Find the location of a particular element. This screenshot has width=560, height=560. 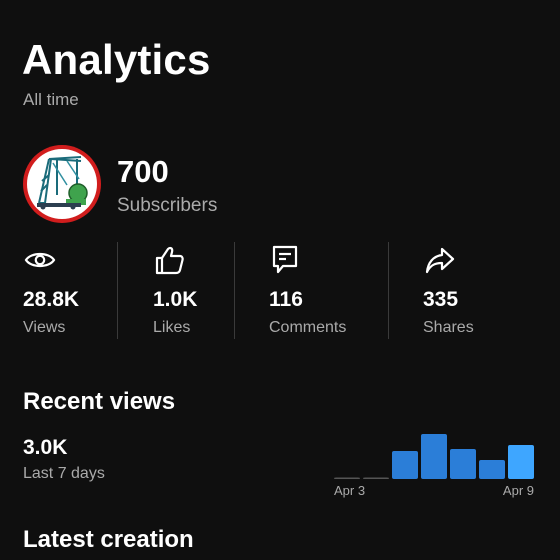

eye-icon is located at coordinates (40, 260).